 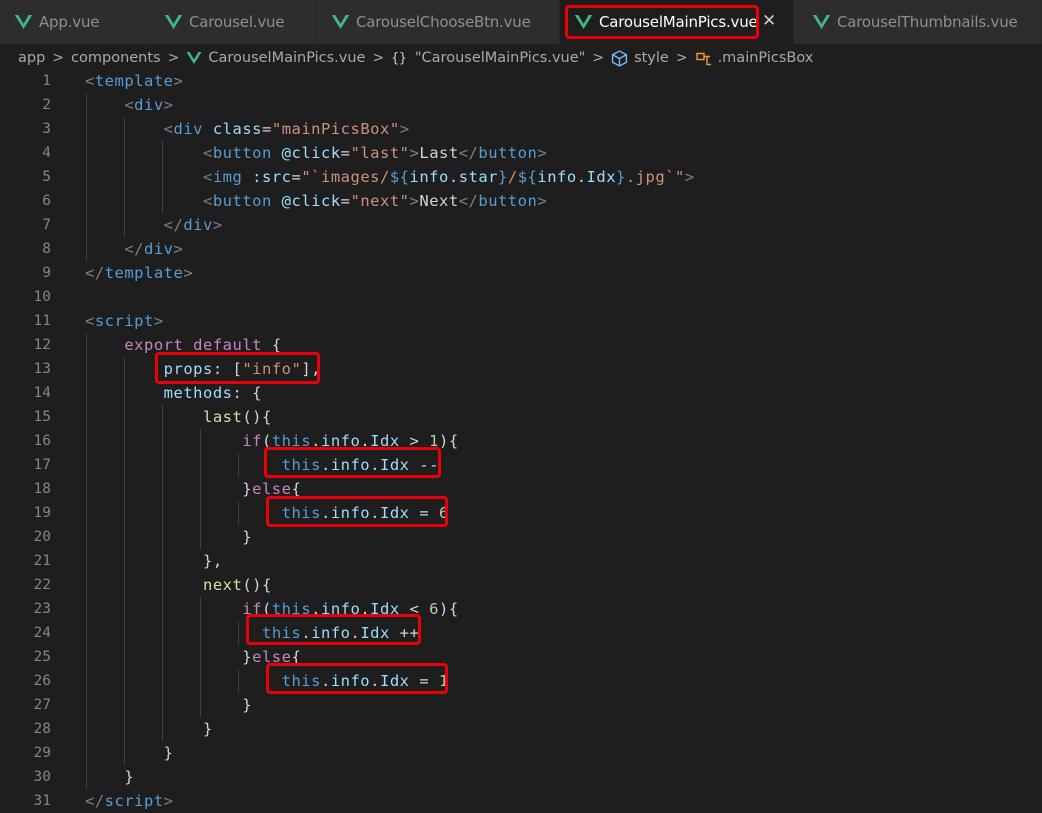 I want to click on code-token: ){, so click(x=449, y=441).